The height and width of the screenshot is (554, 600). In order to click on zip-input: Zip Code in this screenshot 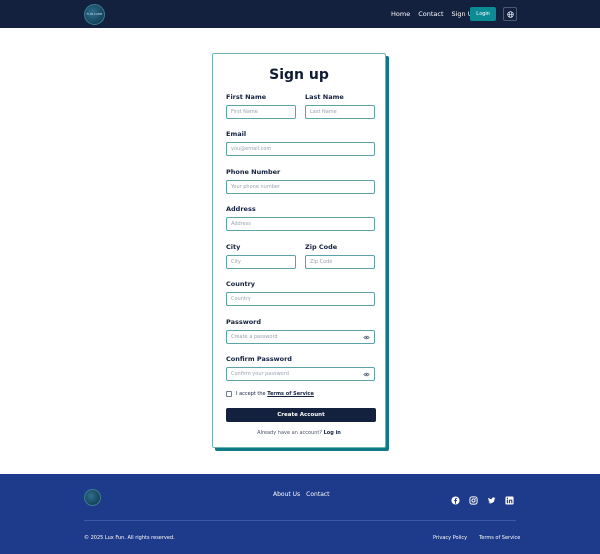, I will do `click(340, 262)`.